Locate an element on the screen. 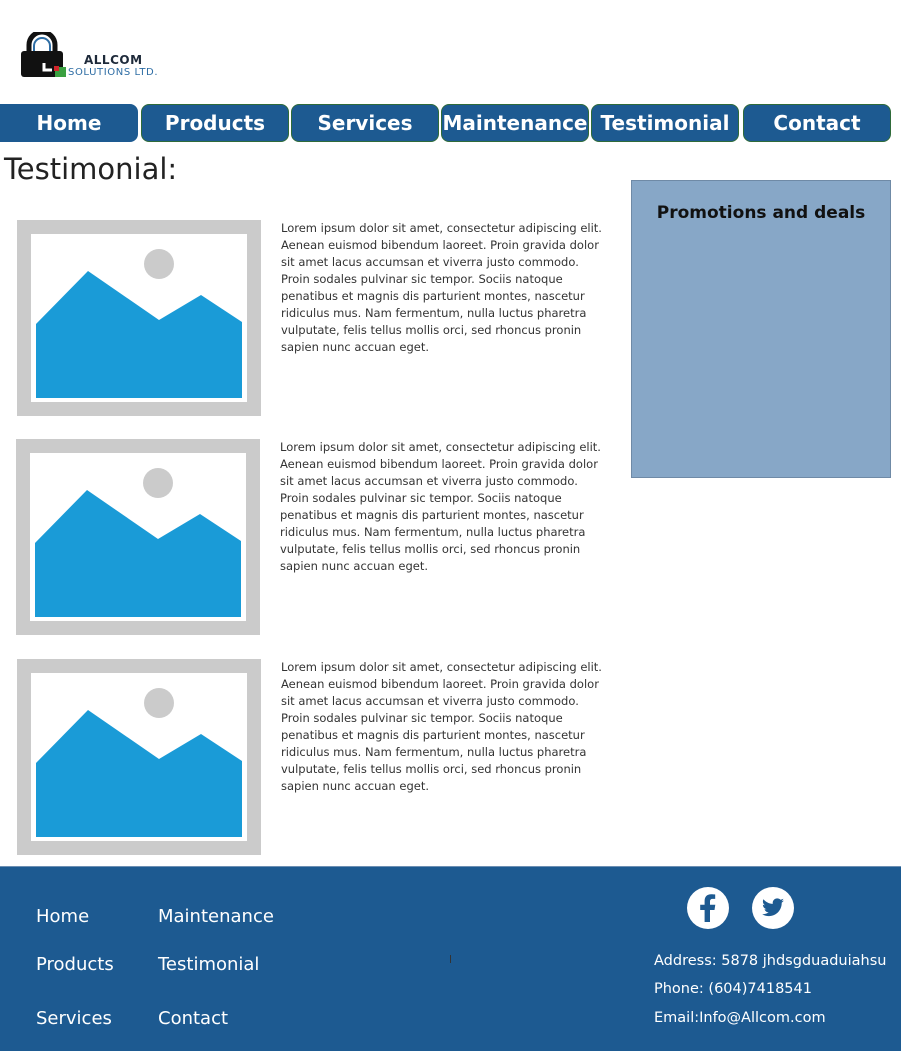  footer-link-home: Home is located at coordinates (62, 916).